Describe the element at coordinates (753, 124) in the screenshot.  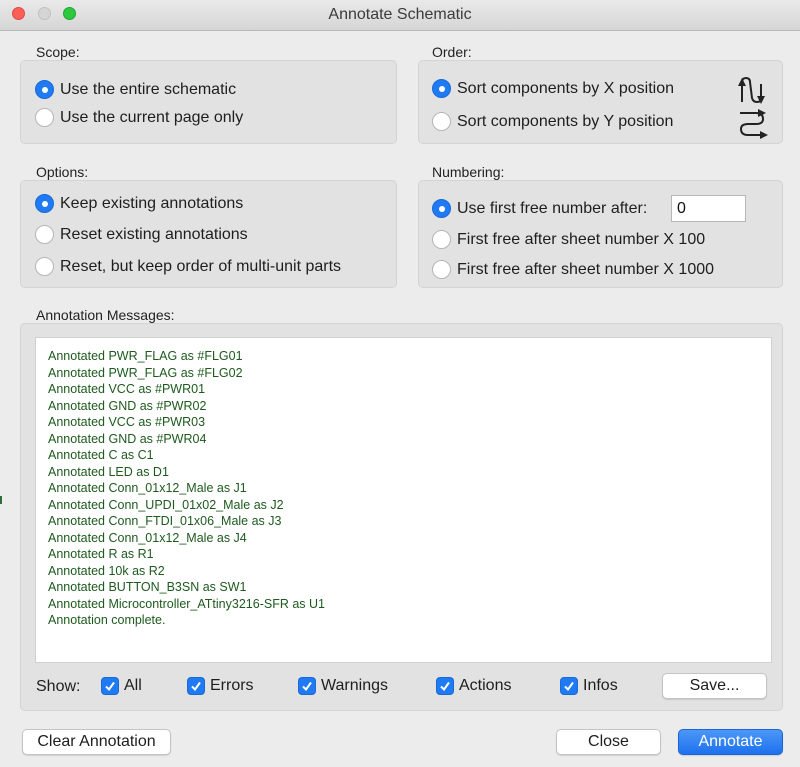
I see `sort-y-icon` at that location.